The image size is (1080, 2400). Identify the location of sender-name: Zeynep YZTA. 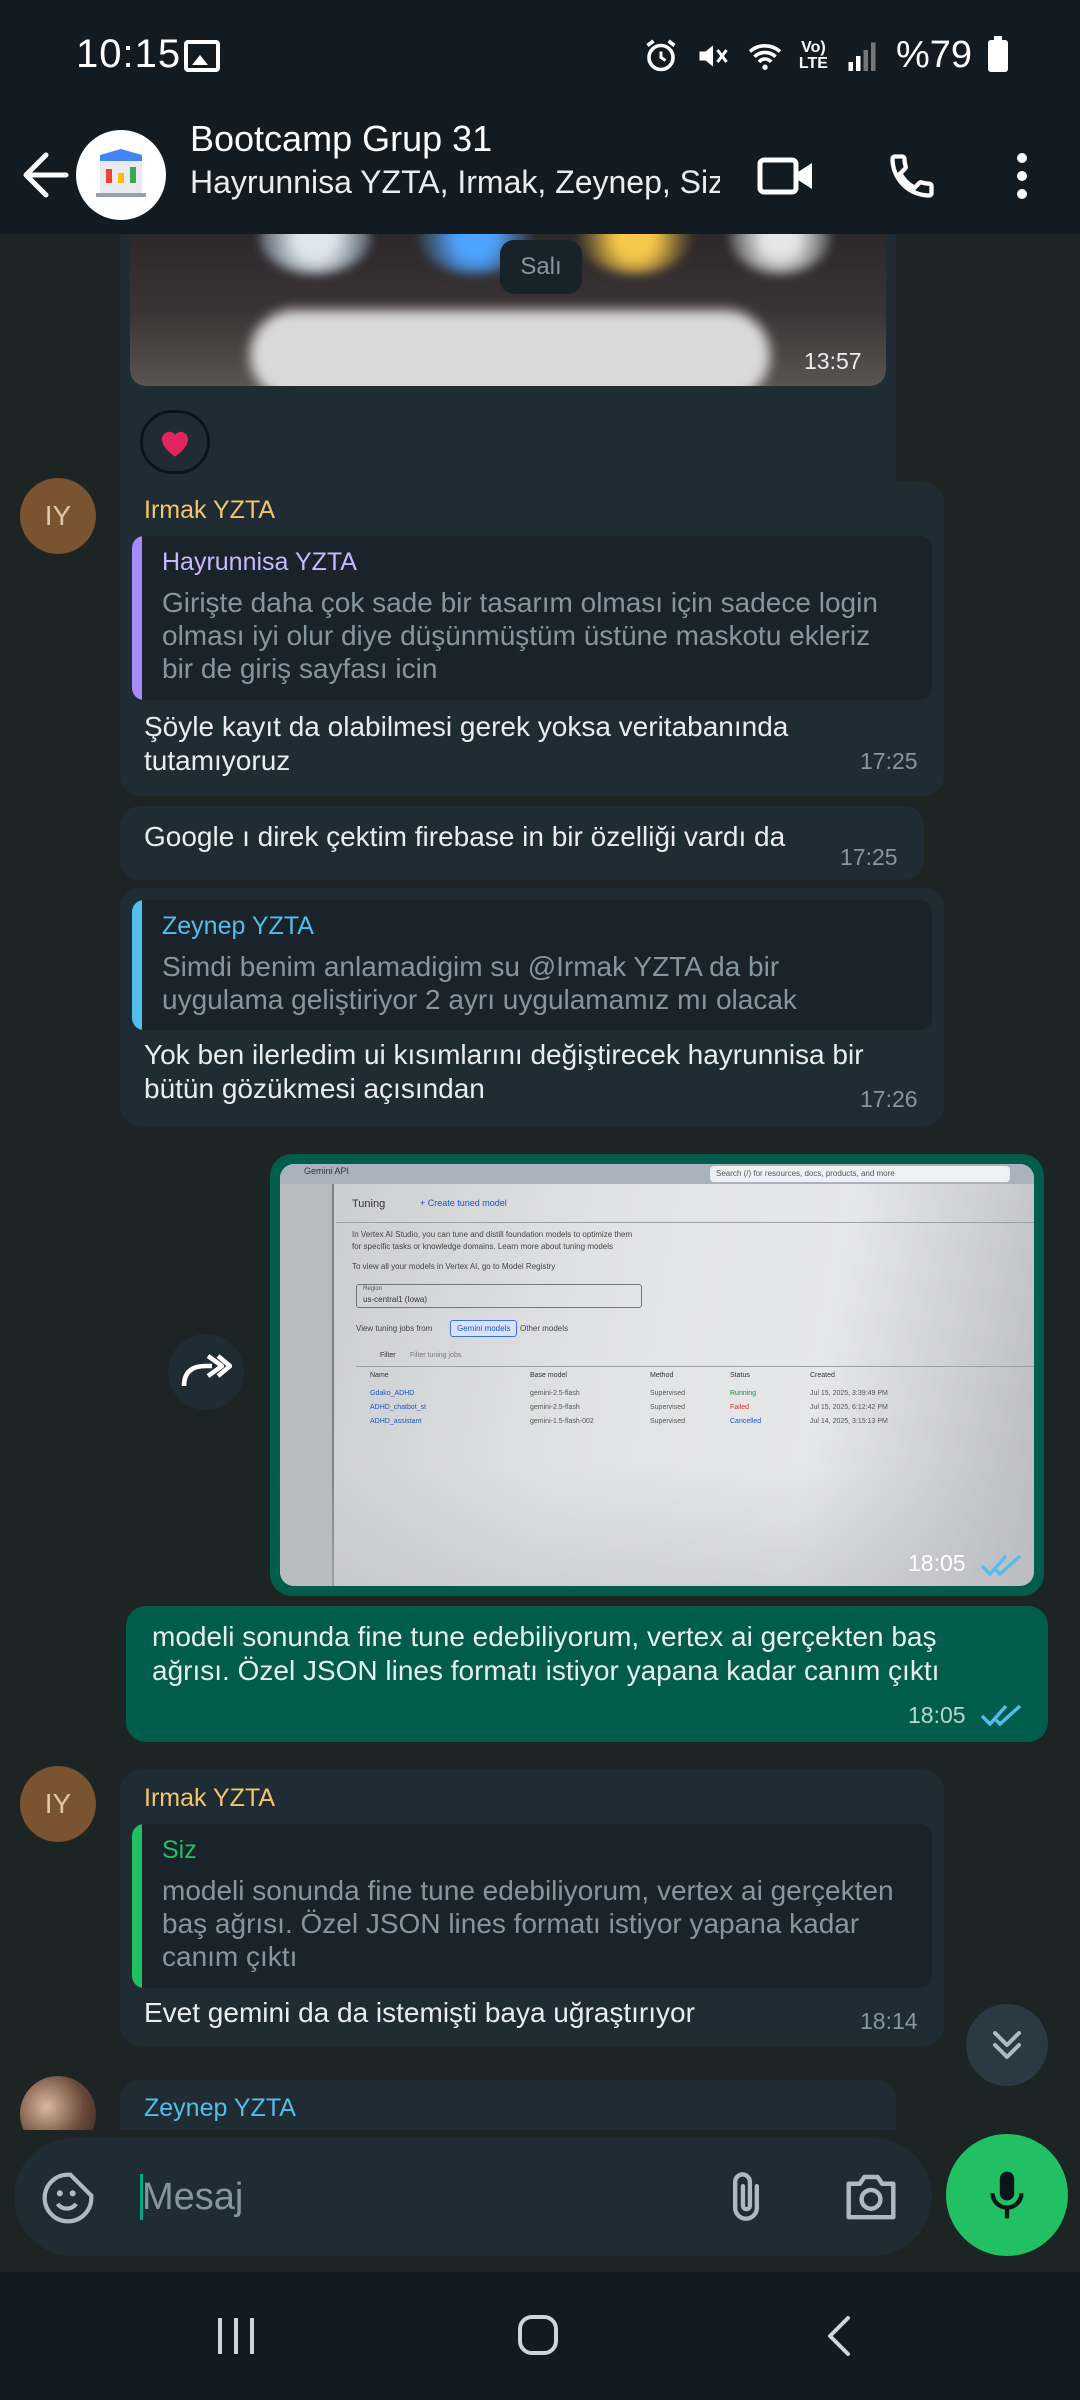
(220, 2108).